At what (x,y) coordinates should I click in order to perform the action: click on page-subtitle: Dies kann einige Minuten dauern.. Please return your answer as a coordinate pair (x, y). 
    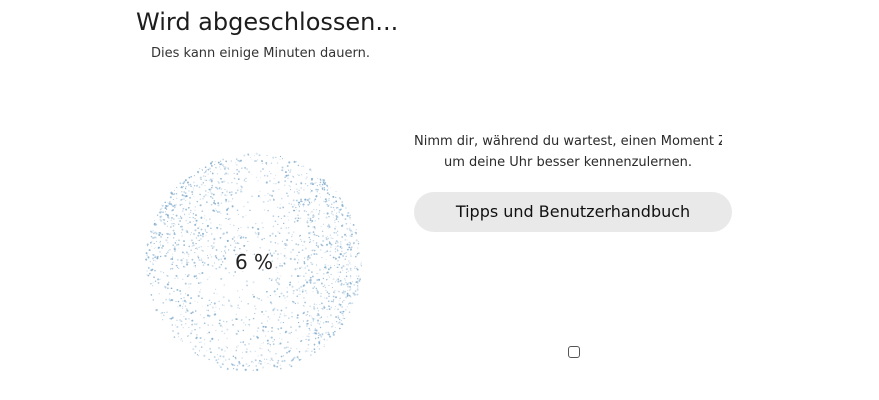
    Looking at the image, I should click on (260, 53).